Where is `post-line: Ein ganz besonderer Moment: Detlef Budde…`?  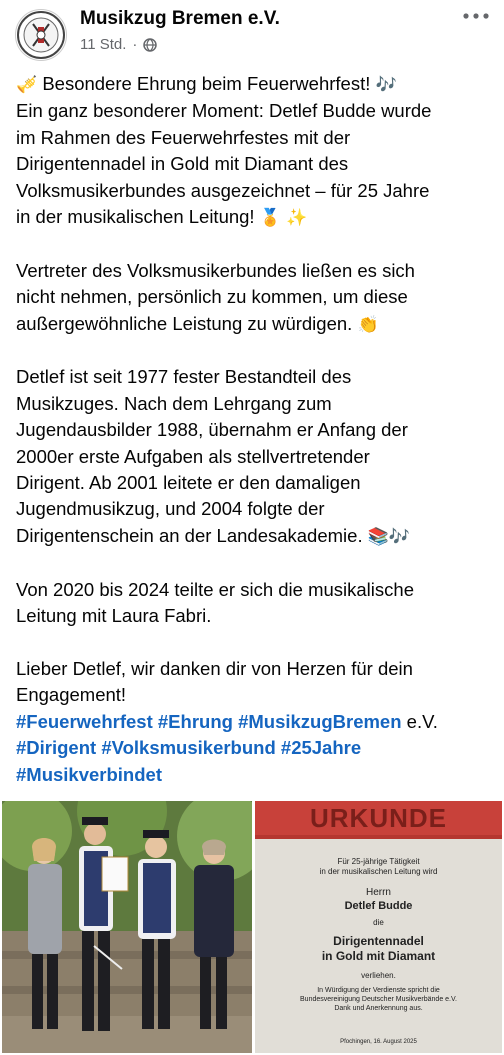
post-line: Ein ganz besonderer Moment: Detlef Budde… is located at coordinates (224, 111).